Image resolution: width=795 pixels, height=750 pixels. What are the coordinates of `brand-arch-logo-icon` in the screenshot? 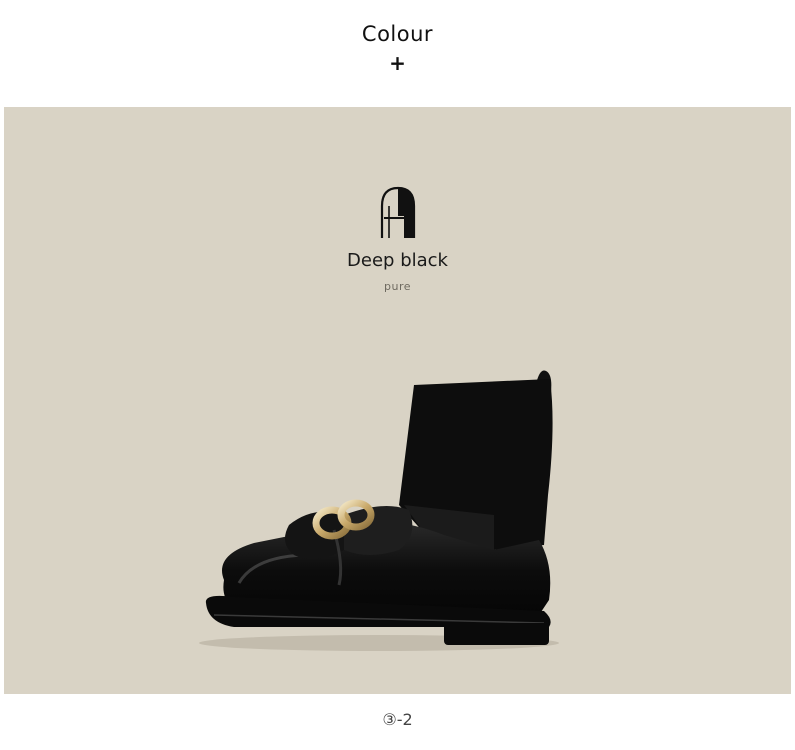 It's located at (398, 212).